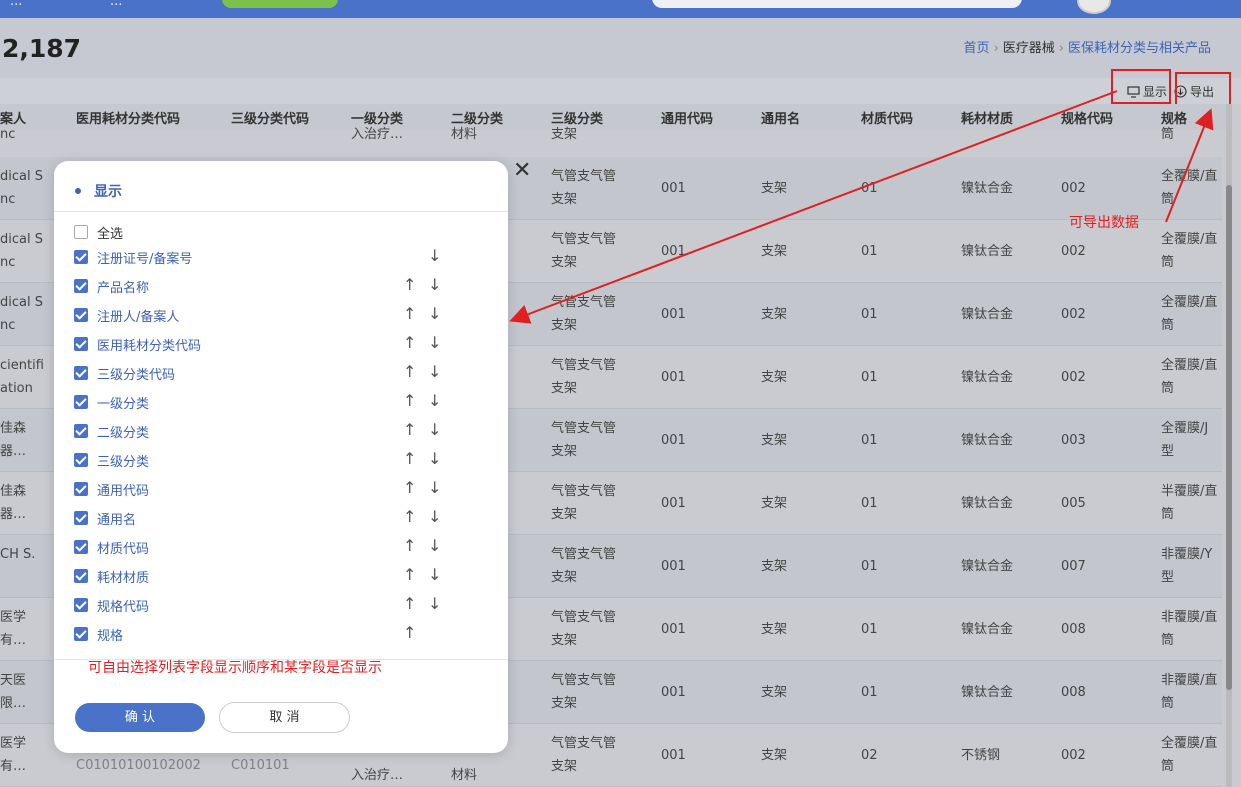  Describe the element at coordinates (780, 117) in the screenshot. I see `column-header: 通用名` at that location.